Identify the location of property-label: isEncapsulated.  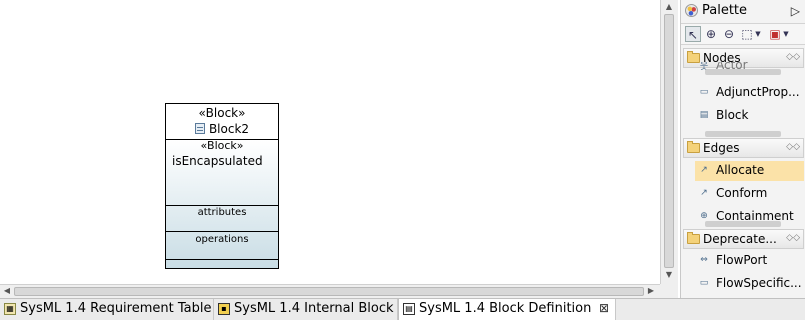
(217, 161).